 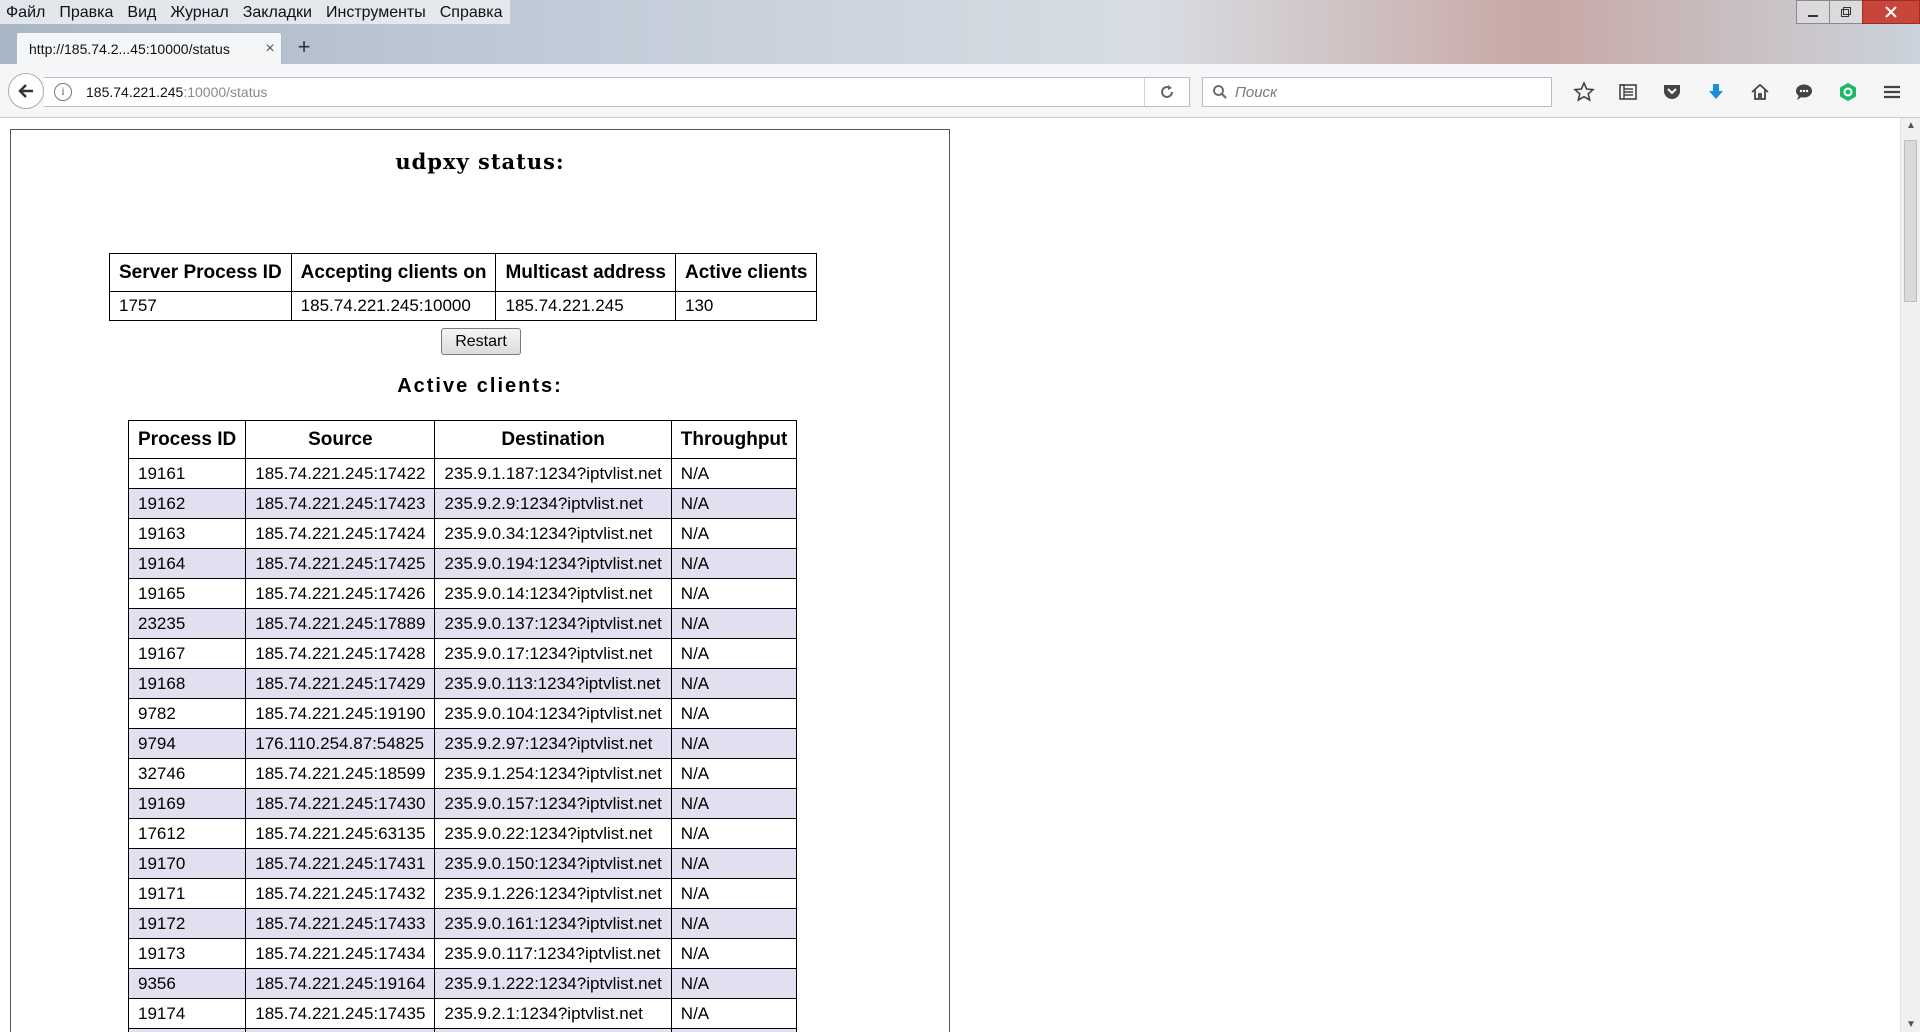 What do you see at coordinates (471, 12) in the screenshot?
I see `menu-help: Справка` at bounding box center [471, 12].